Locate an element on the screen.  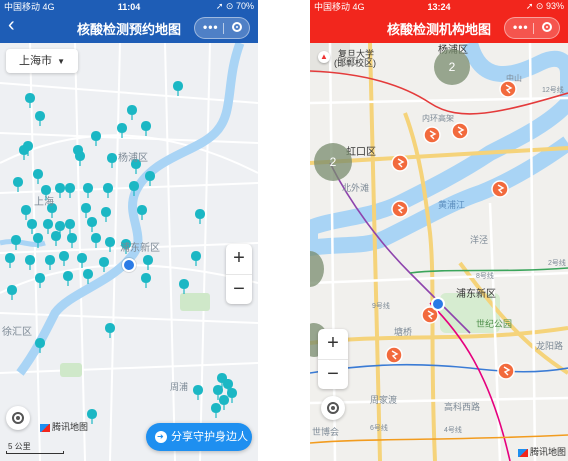
left-navbar: ‹ 核酸检测预约地图 ••• is located at coordinates (129, 28).